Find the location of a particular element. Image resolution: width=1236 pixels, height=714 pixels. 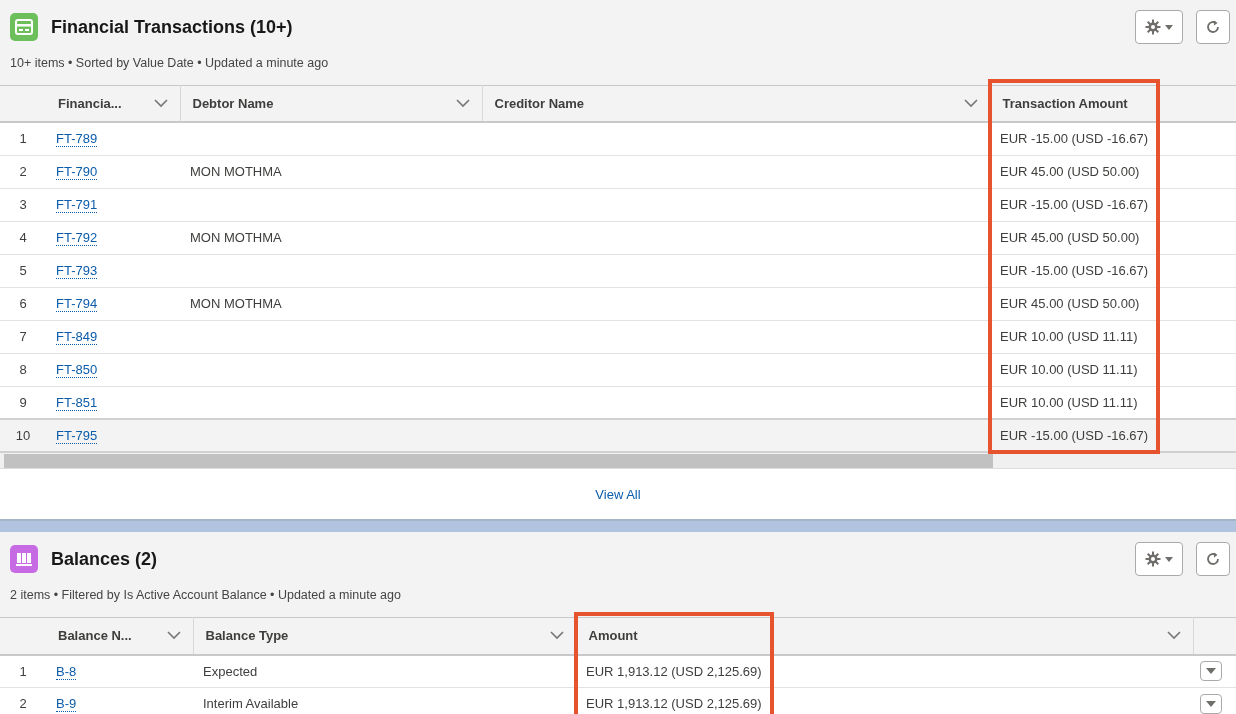

table-row: 4 FT-792 MON MOTHMA EUR 45.00 (USD 50.00) is located at coordinates (618, 238).